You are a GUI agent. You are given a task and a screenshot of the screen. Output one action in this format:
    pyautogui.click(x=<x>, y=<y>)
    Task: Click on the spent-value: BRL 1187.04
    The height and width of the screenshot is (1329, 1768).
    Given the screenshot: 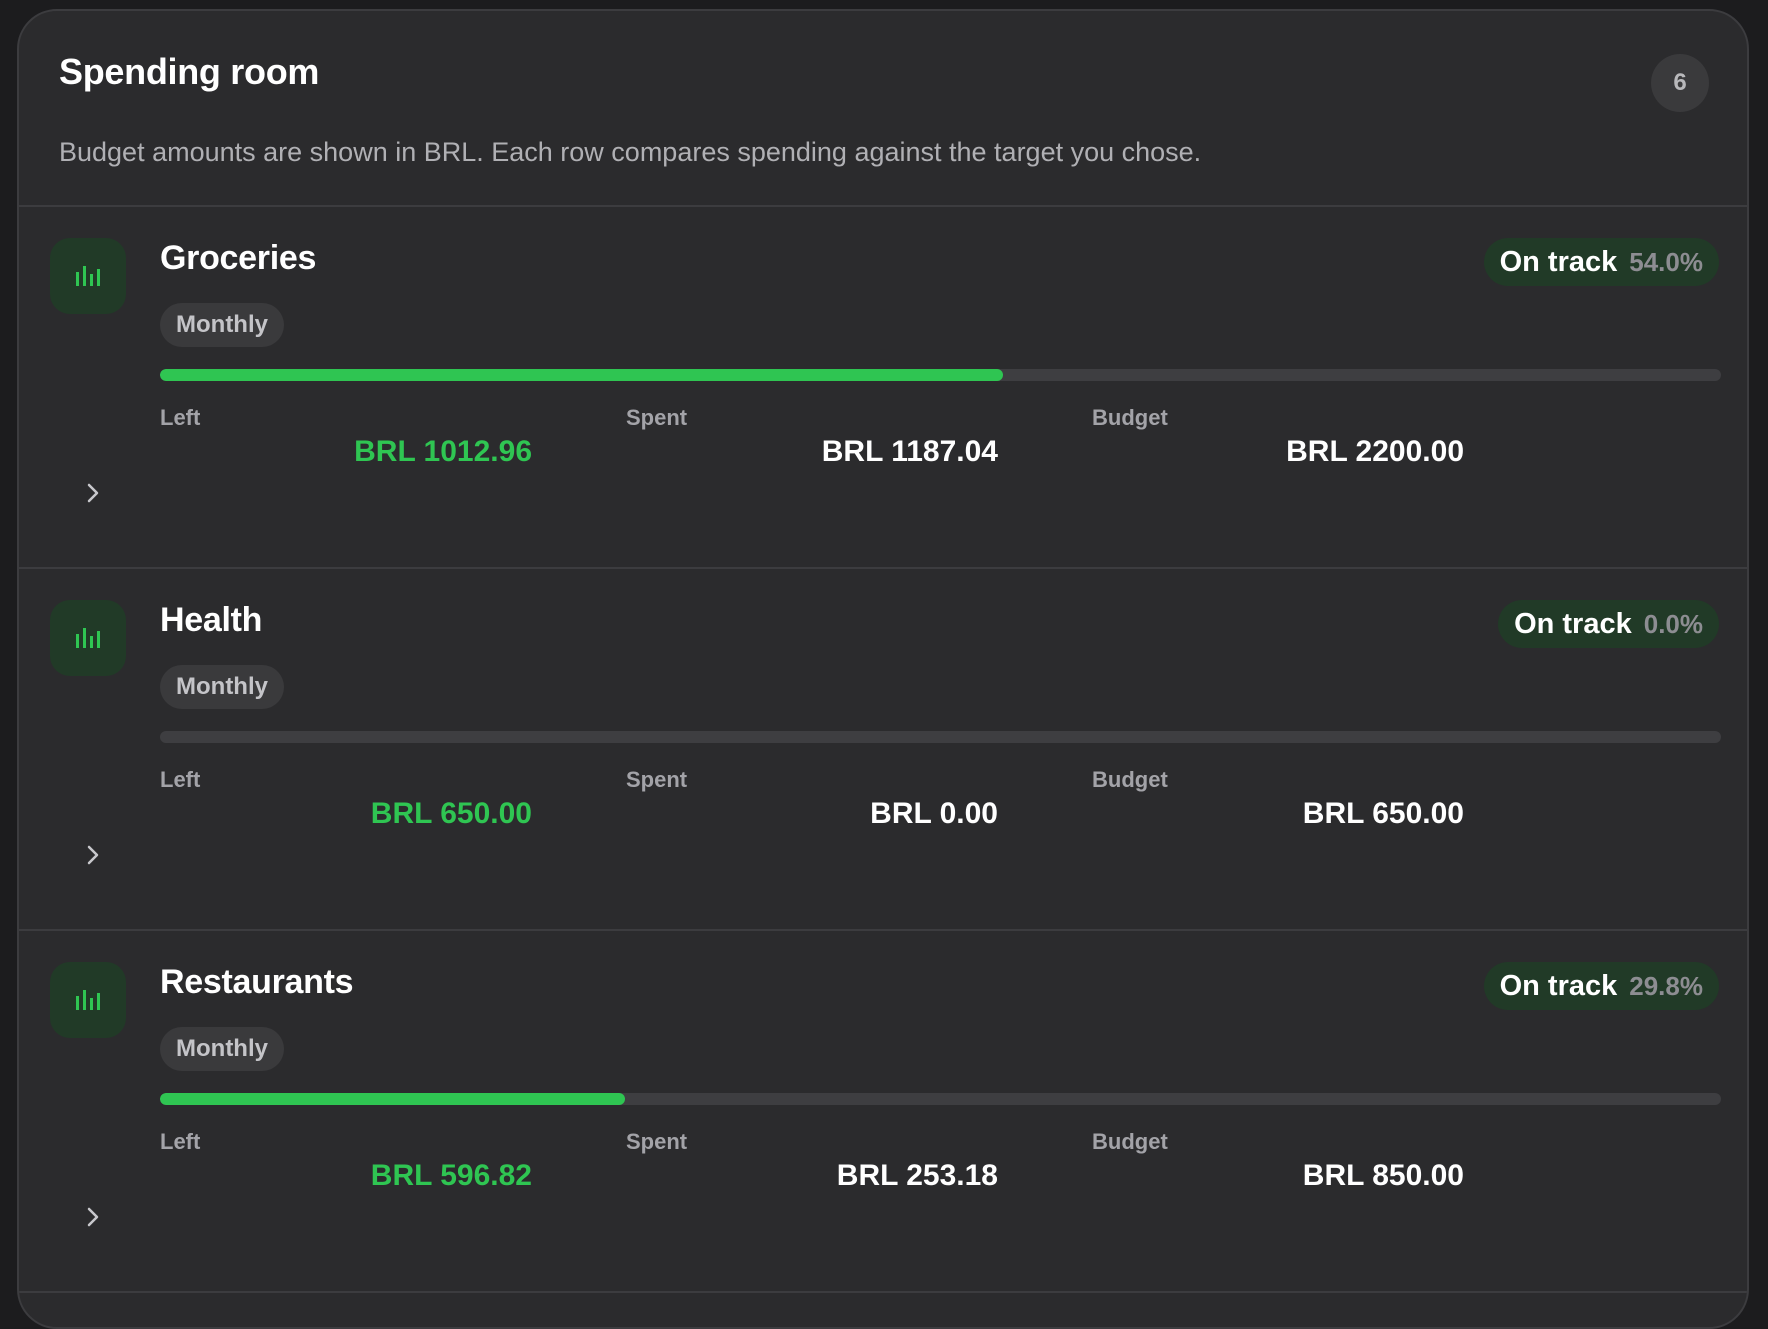 What is the action you would take?
    pyautogui.click(x=909, y=451)
    